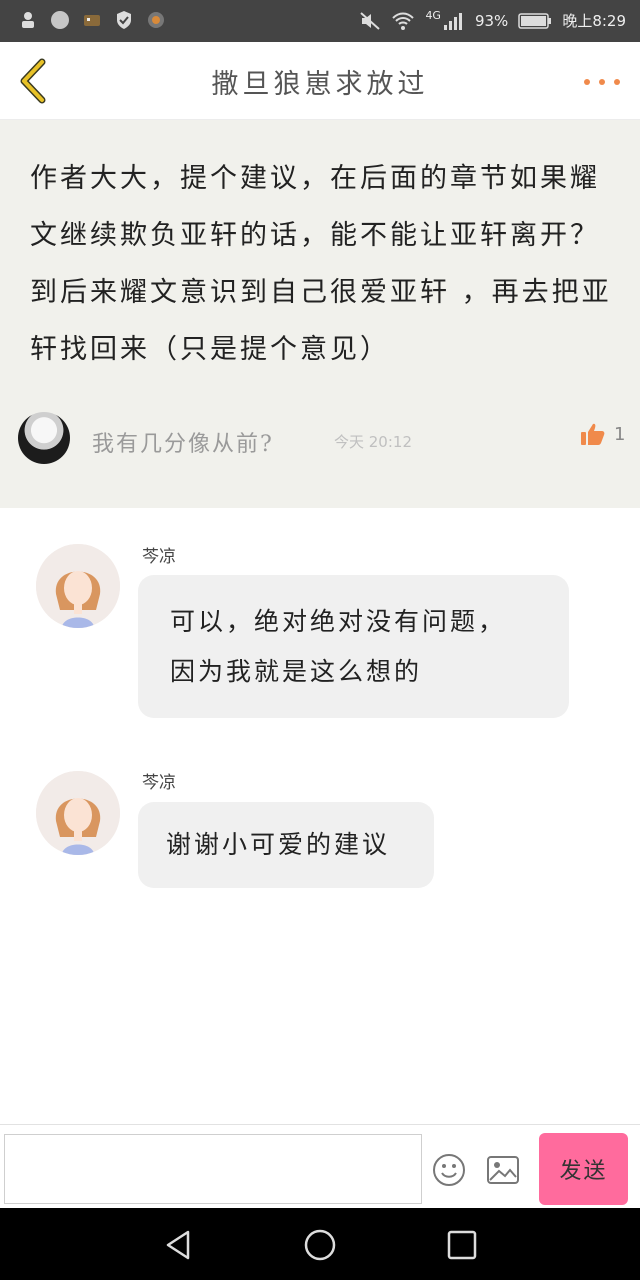 This screenshot has height=1280, width=640. What do you see at coordinates (183, 442) in the screenshot?
I see `commenter-name: 我有几分像从前?` at bounding box center [183, 442].